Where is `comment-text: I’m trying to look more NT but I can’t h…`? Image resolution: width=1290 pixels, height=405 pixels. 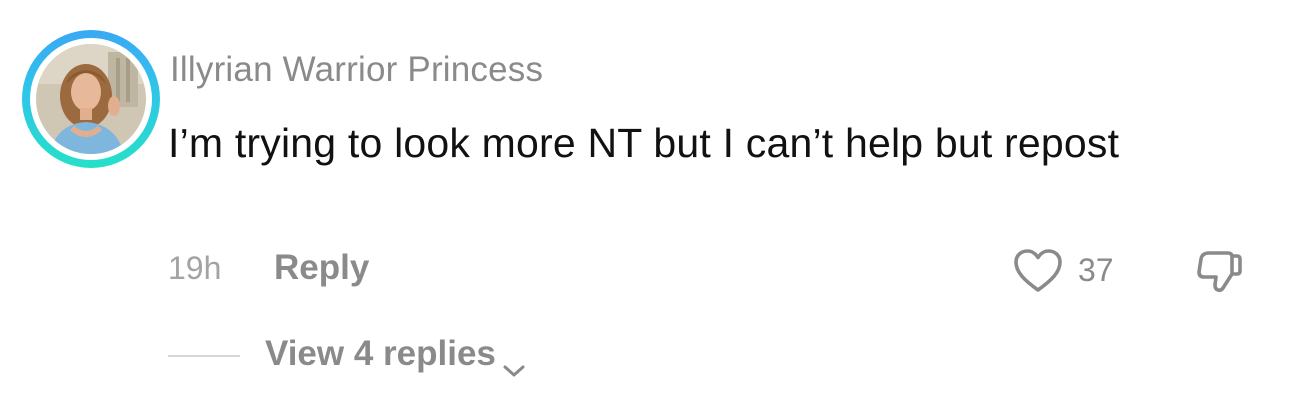 comment-text: I’m trying to look more NT but I can’t h… is located at coordinates (644, 143).